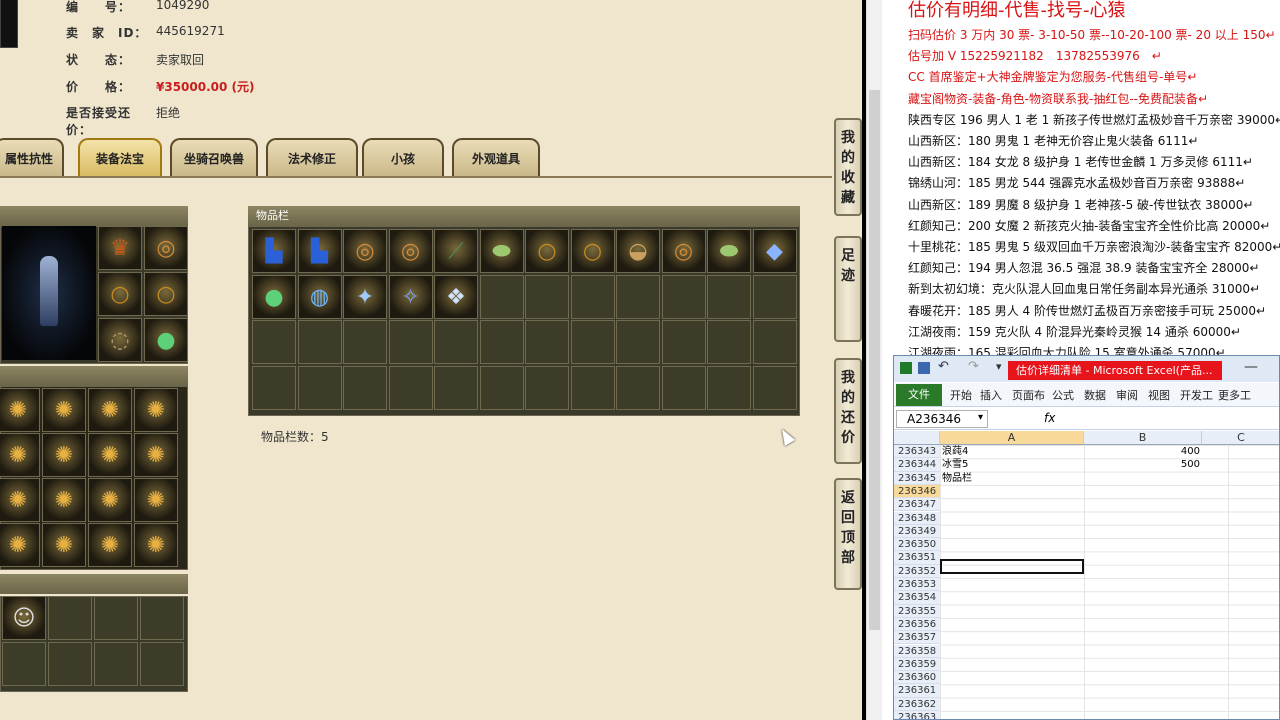 The width and height of the screenshot is (1280, 720). What do you see at coordinates (848, 289) in the screenshot?
I see `sidebar-button-1: 足迹` at bounding box center [848, 289].